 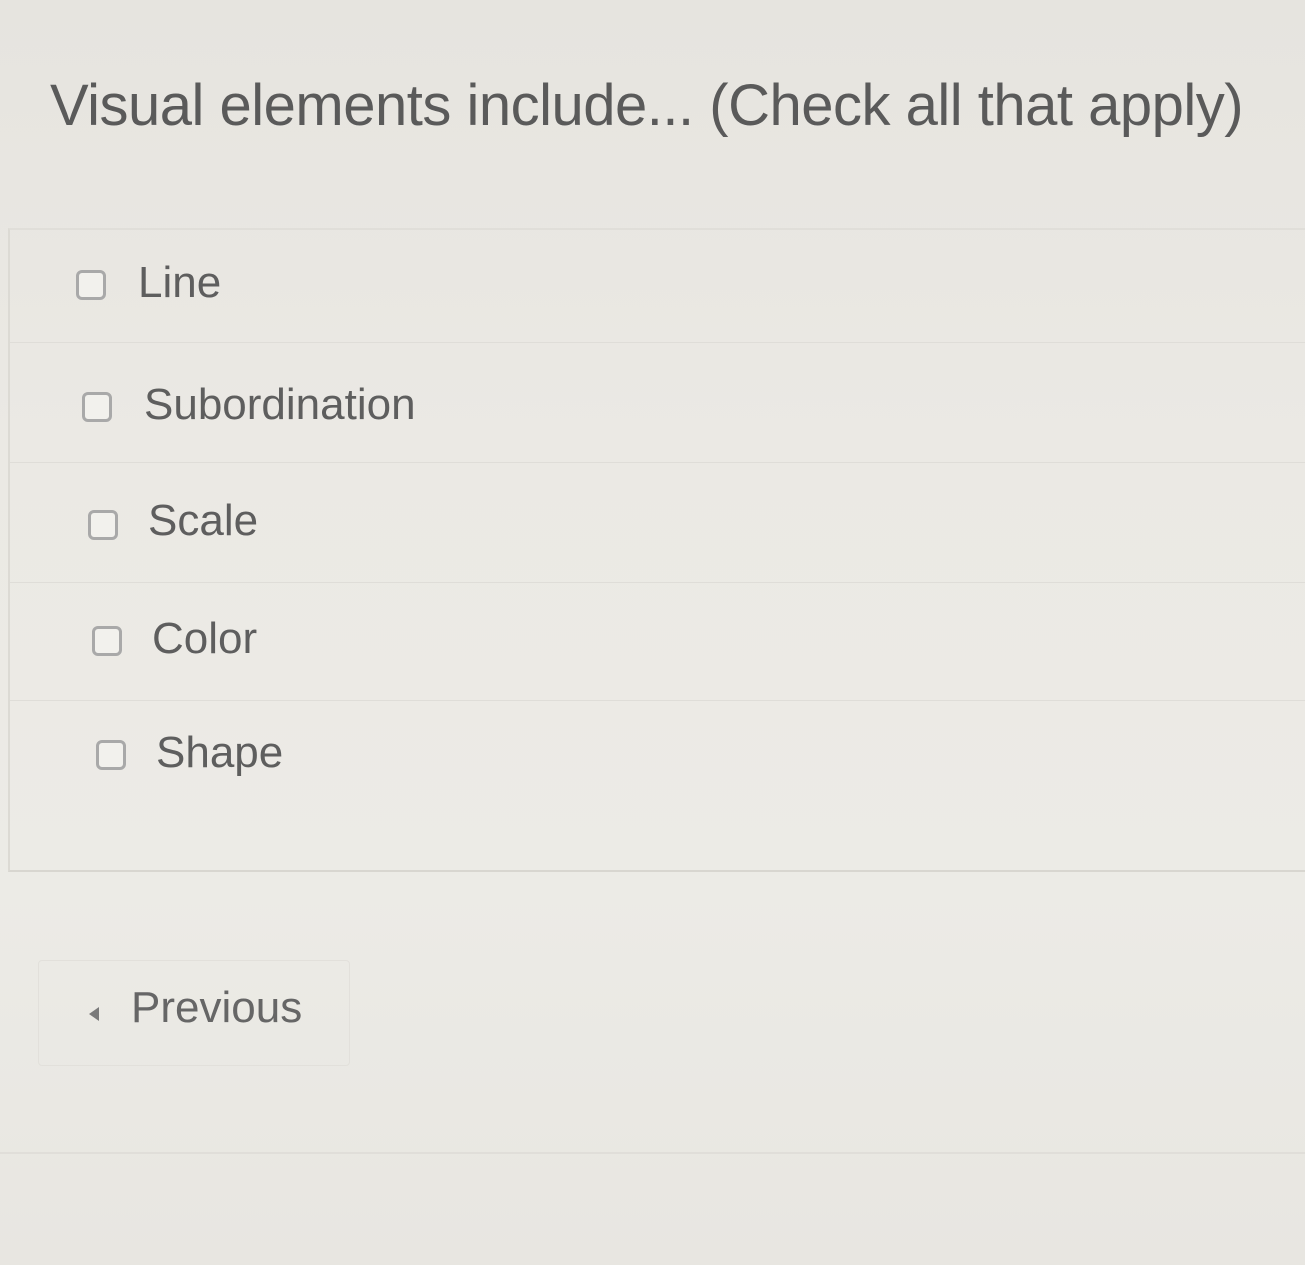 I want to click on answer-option-shape: Shape, so click(x=657, y=760).